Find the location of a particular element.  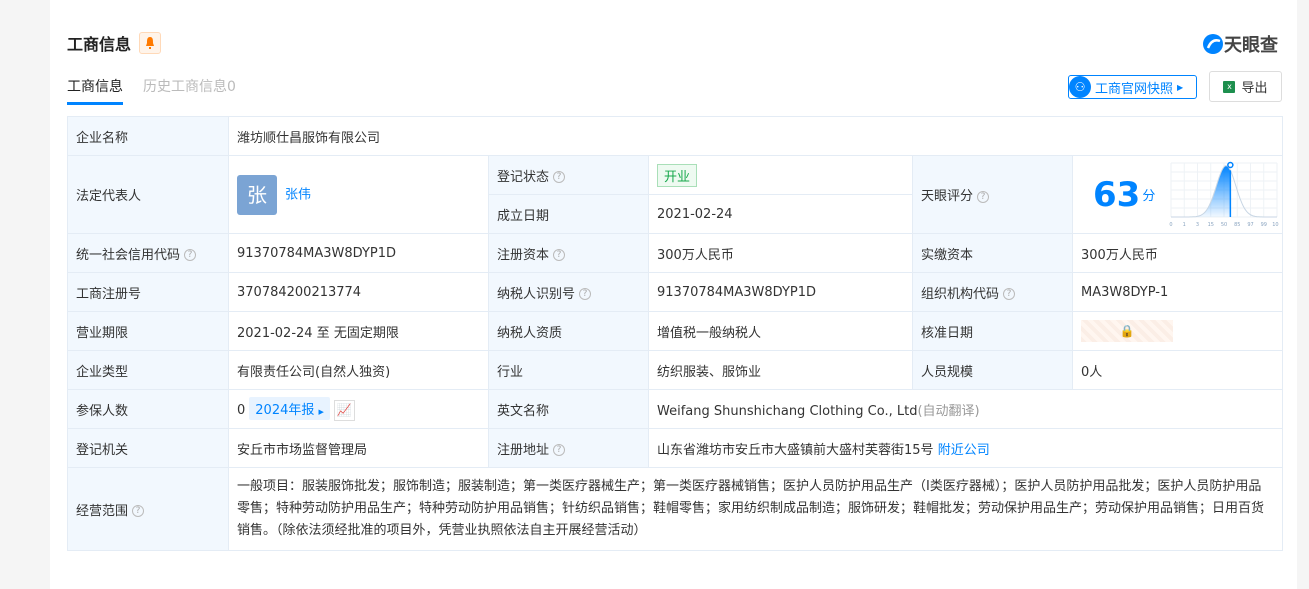

label: 法定代表人 is located at coordinates (148, 194).